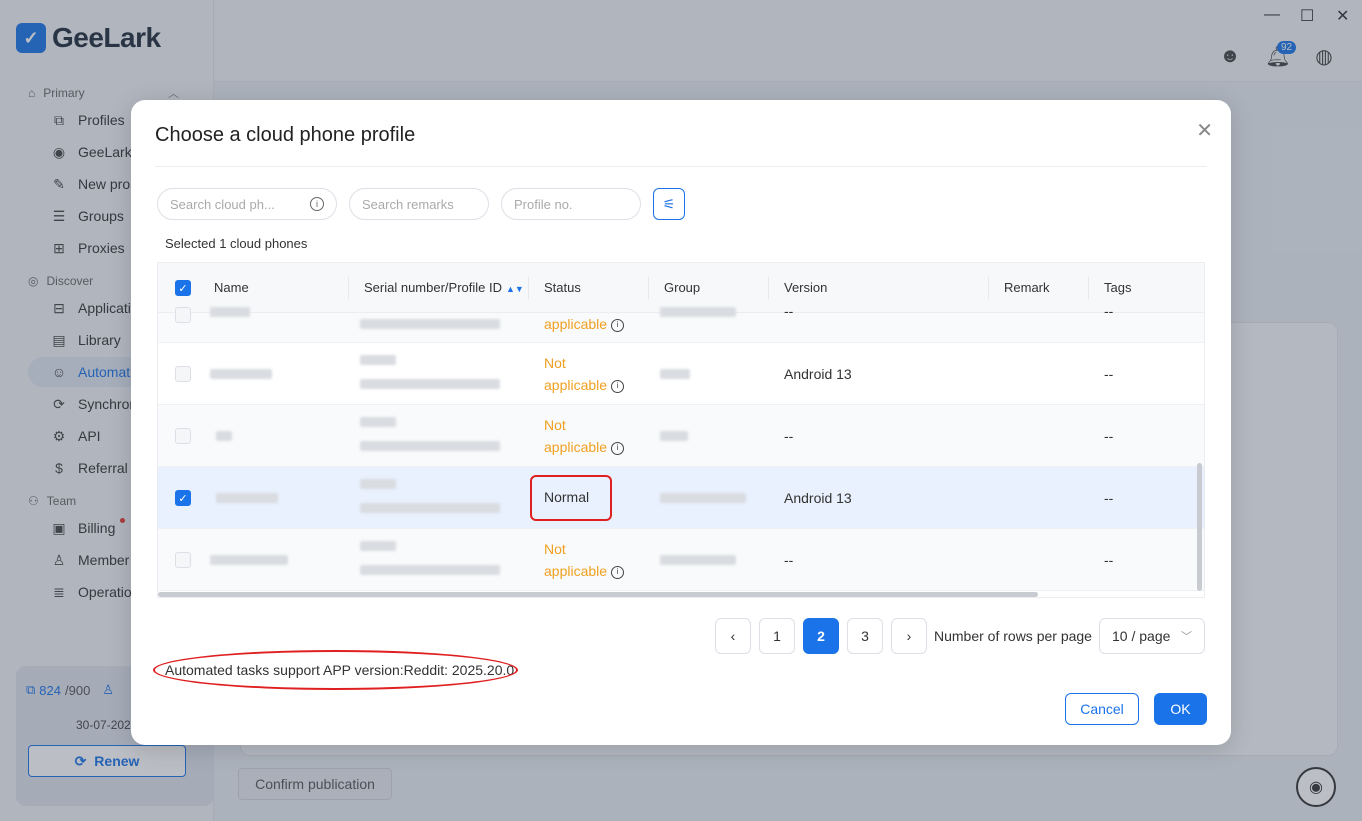  I want to click on column-tags: Tags, so click(1117, 287).